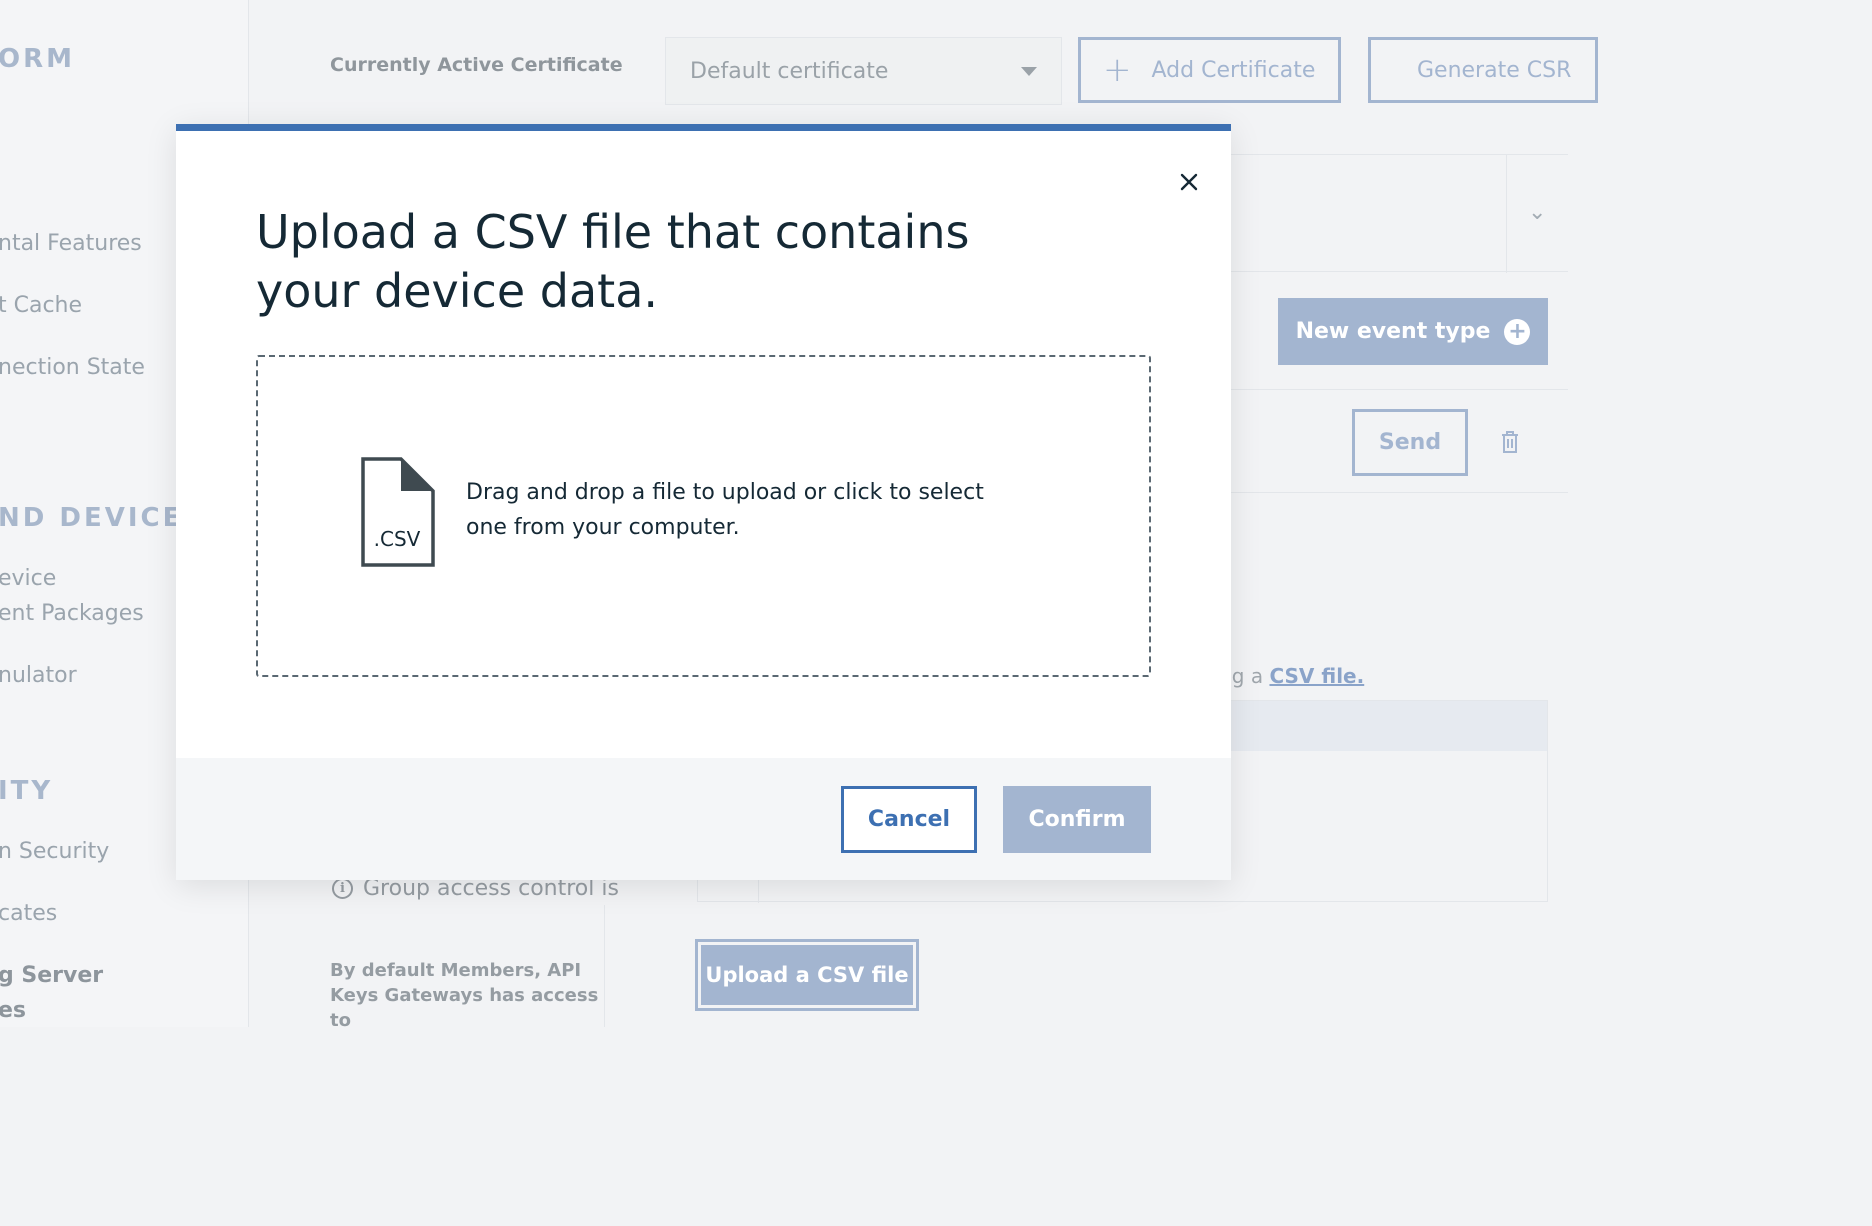  I want to click on certificate-label: Currently Active Certificate, so click(476, 65).